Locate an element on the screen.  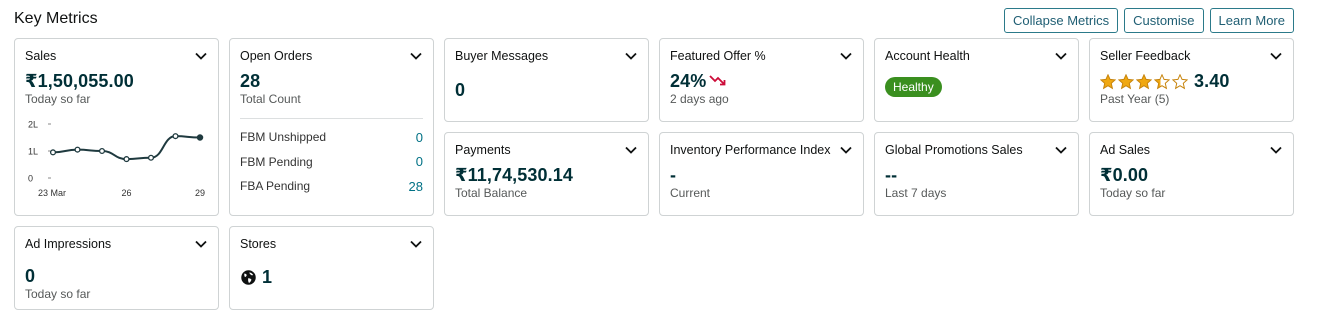
order-row-fbm-unshipped: FBM Unshipped 0 is located at coordinates (331, 137).